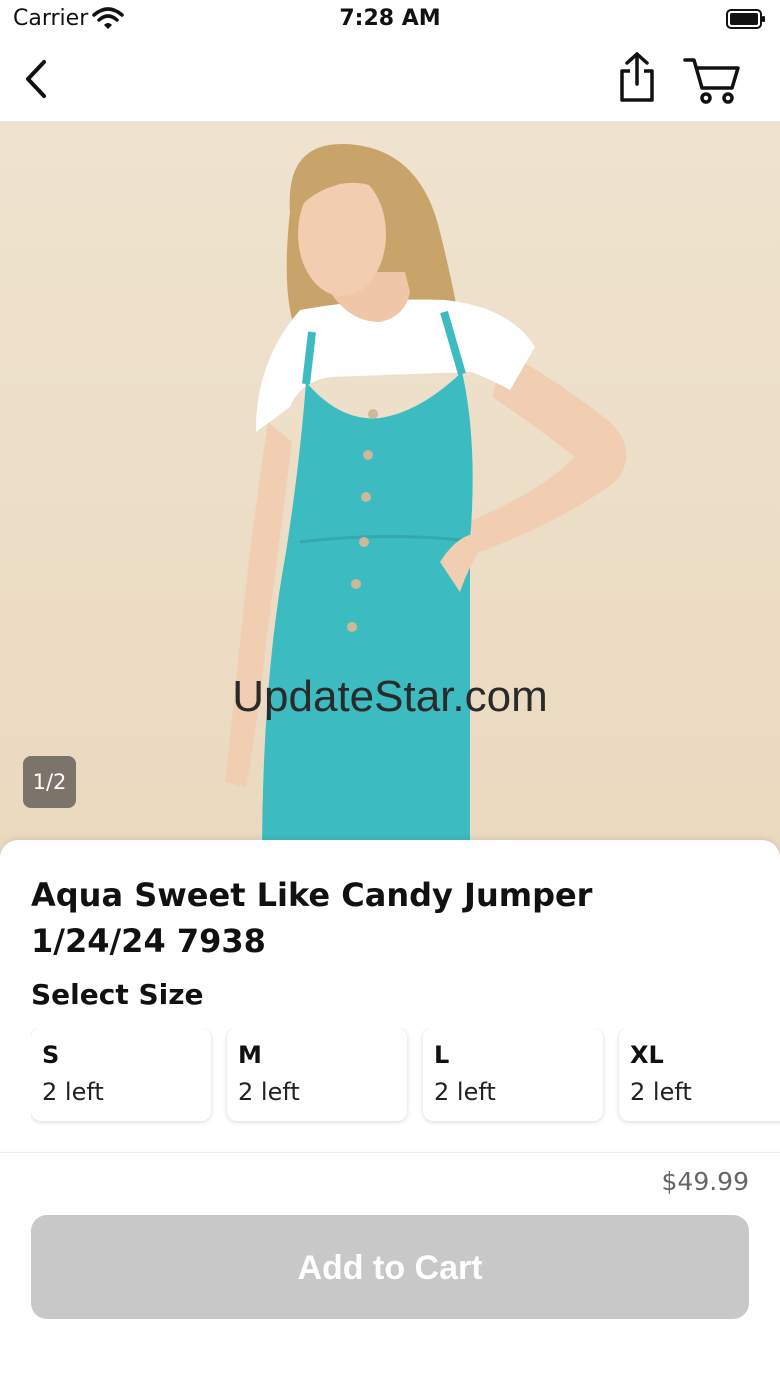  I want to click on product-price: $49.99, so click(705, 1181).